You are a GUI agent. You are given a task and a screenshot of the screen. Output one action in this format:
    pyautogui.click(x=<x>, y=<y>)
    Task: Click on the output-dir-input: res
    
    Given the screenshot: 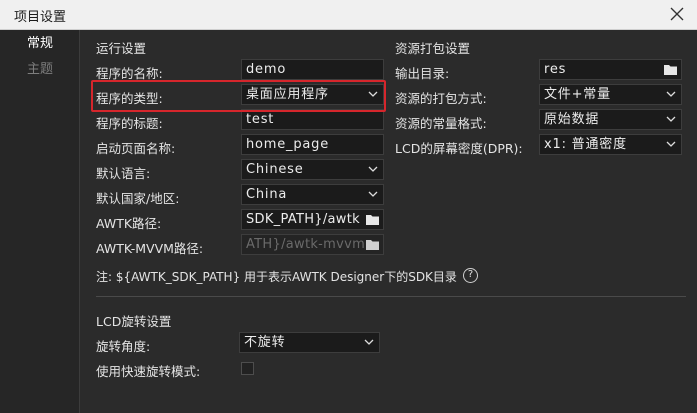 What is the action you would take?
    pyautogui.click(x=610, y=69)
    